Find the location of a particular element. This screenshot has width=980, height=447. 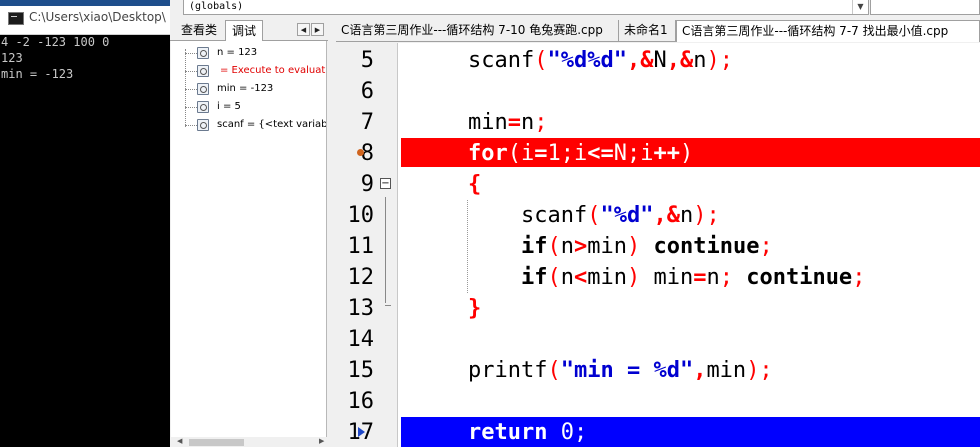

code-text: if(n<min) min=n; continue; is located at coordinates (693, 277).